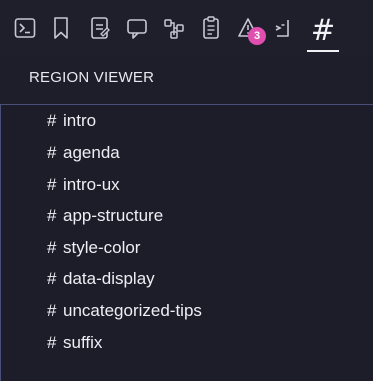 This screenshot has width=373, height=381. I want to click on clipboard-icon, so click(211, 28).